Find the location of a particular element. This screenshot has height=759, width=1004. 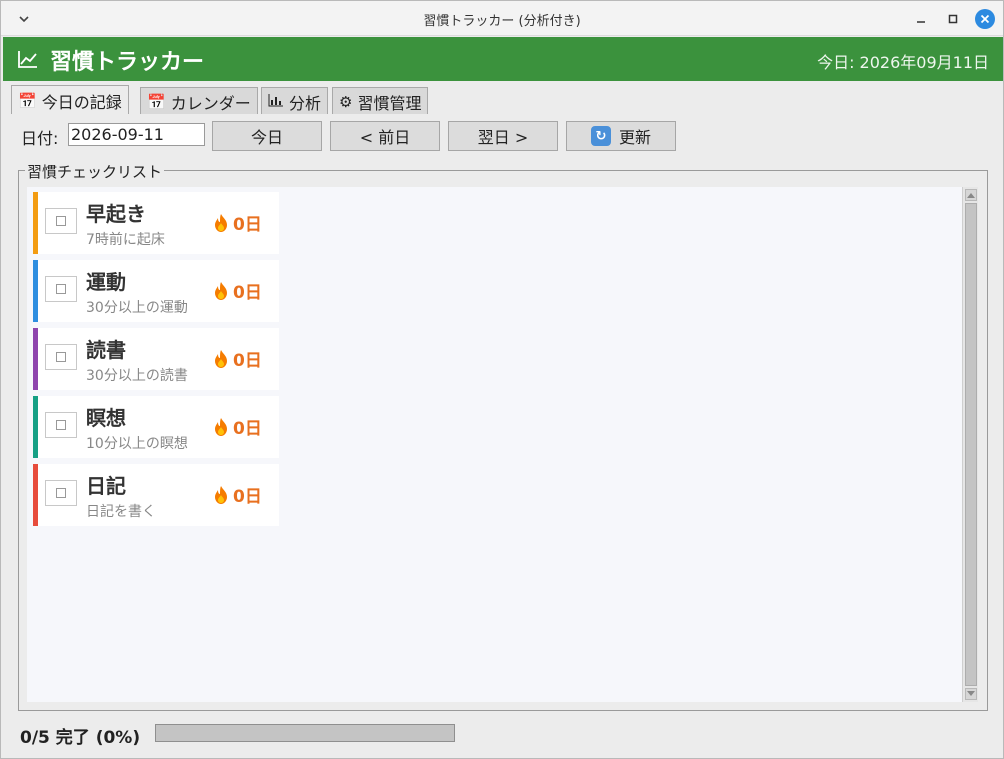

tab-today-record: 📅 今日の記録 is located at coordinates (70, 99).